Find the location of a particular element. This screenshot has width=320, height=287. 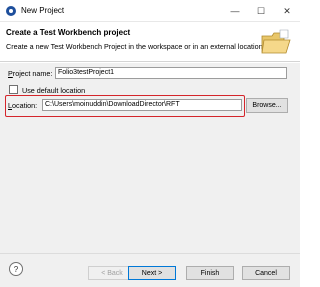

close-icon: ✕ is located at coordinates (287, 11).